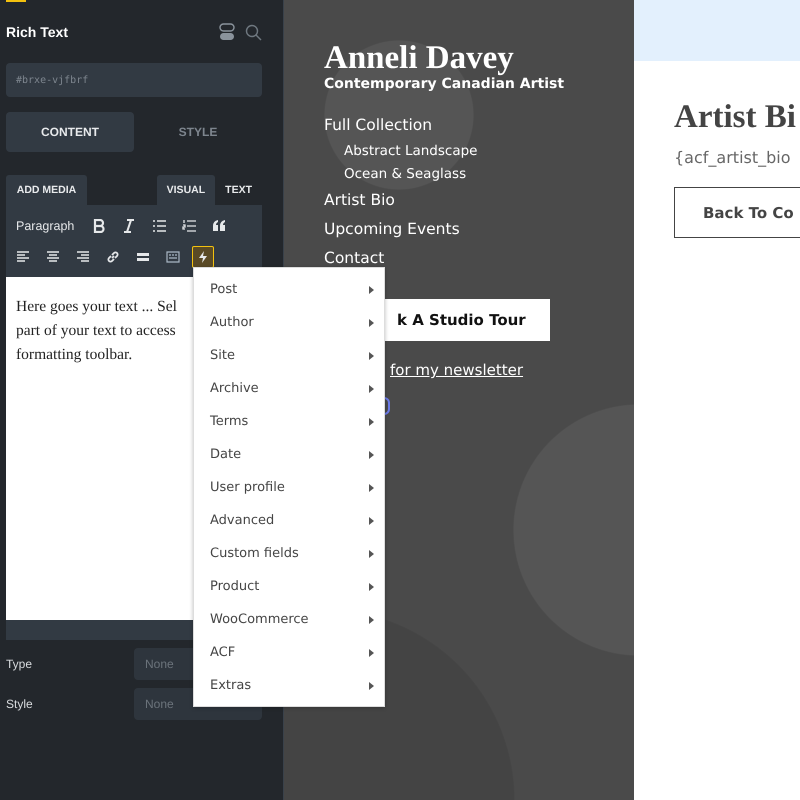 This screenshot has width=800, height=800. Describe the element at coordinates (735, 117) in the screenshot. I see `page-heading: Artist Bi` at that location.